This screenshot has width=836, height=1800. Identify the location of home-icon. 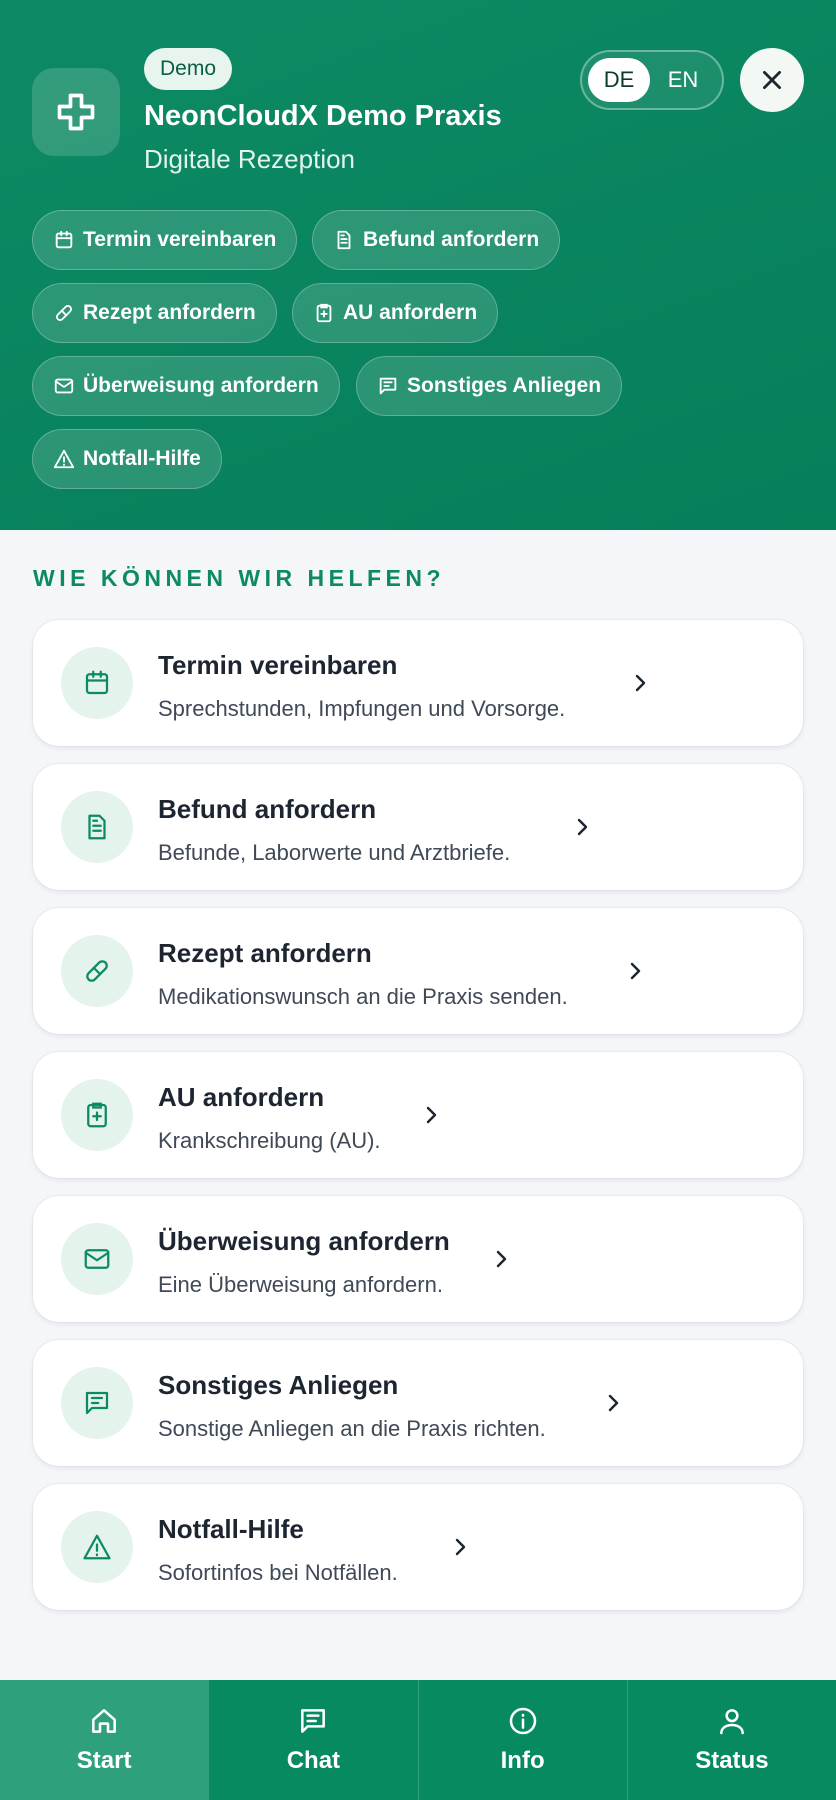
(104, 1721).